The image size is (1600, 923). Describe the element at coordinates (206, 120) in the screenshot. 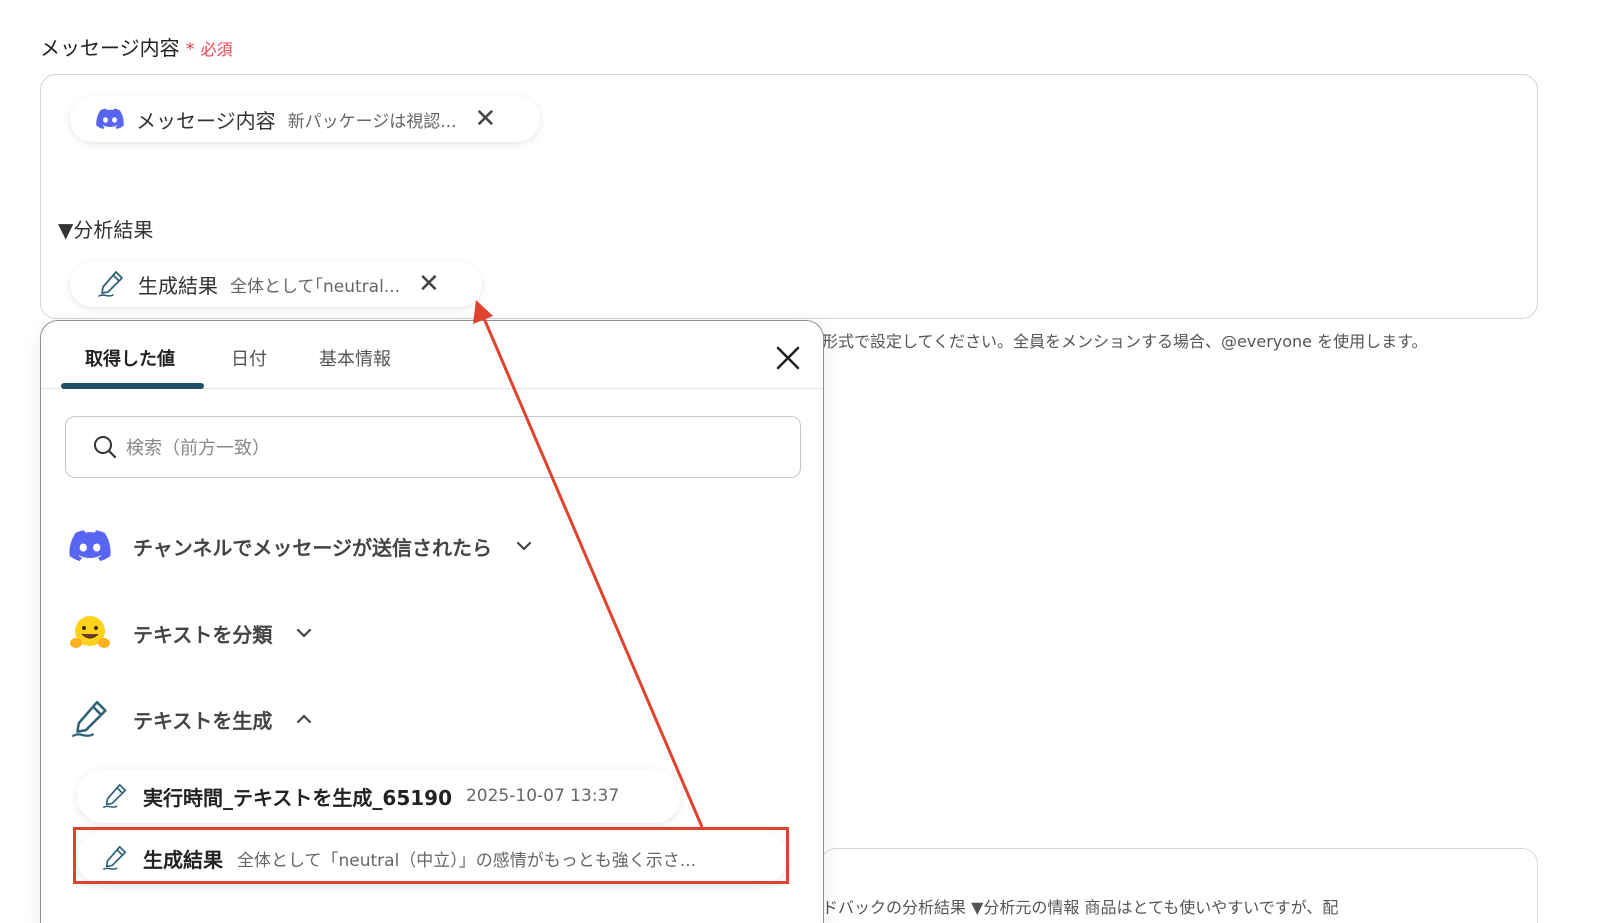

I see `chip-name: メッセージ内容` at that location.